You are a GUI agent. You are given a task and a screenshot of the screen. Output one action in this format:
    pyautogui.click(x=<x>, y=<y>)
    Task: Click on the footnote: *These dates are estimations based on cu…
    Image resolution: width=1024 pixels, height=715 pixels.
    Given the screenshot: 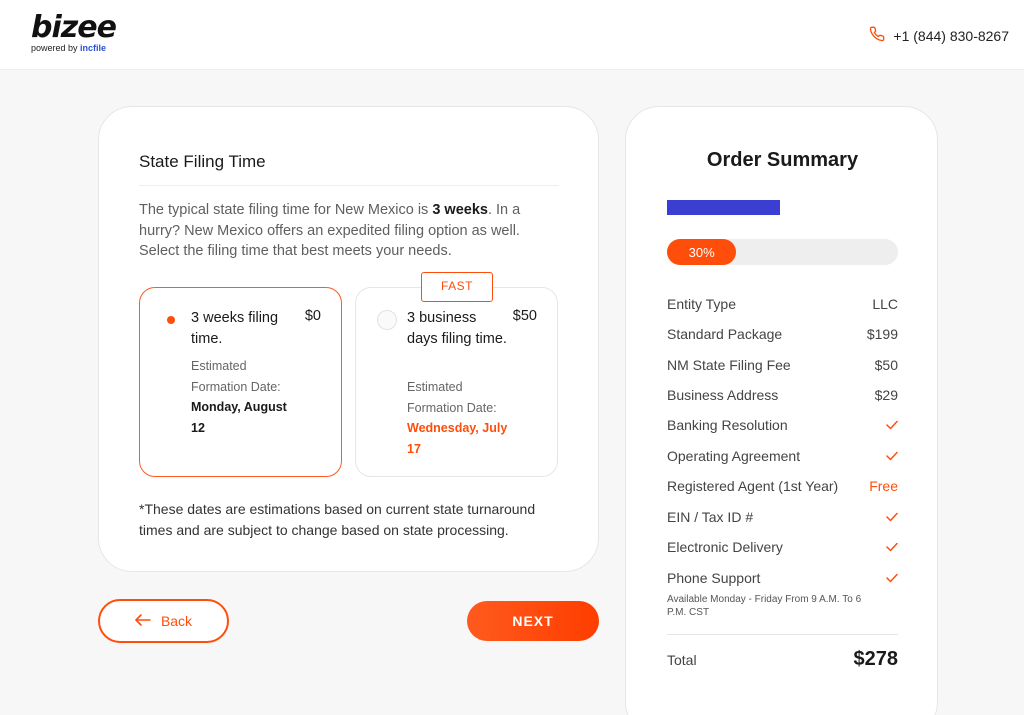 What is the action you would take?
    pyautogui.click(x=337, y=519)
    